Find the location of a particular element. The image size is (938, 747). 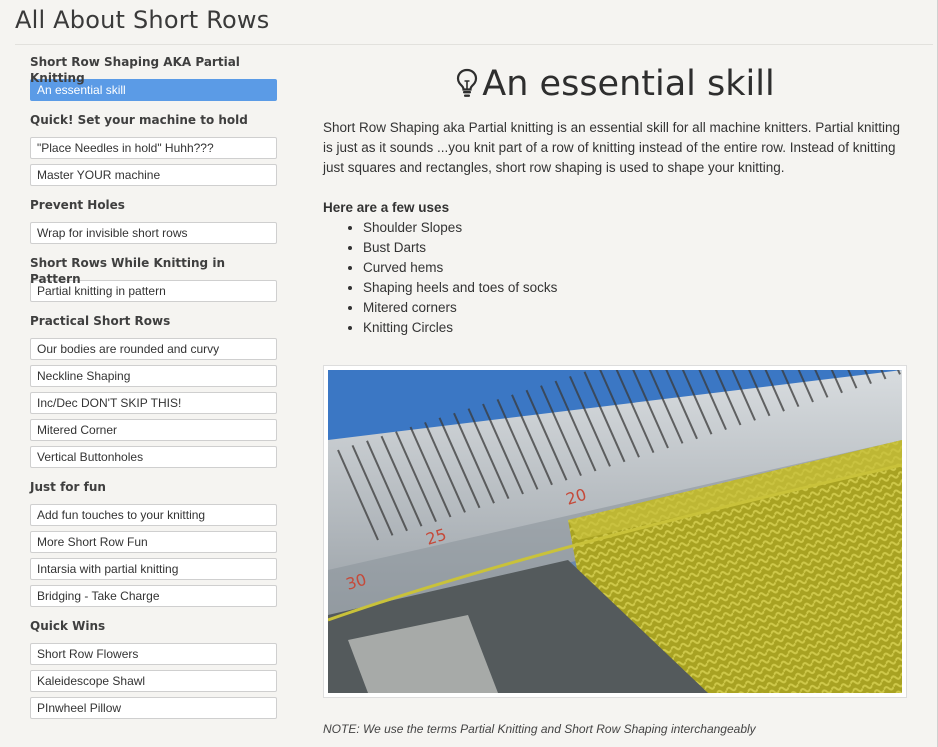

sidebar-item: Partial knitting in pattern is located at coordinates (153, 291).